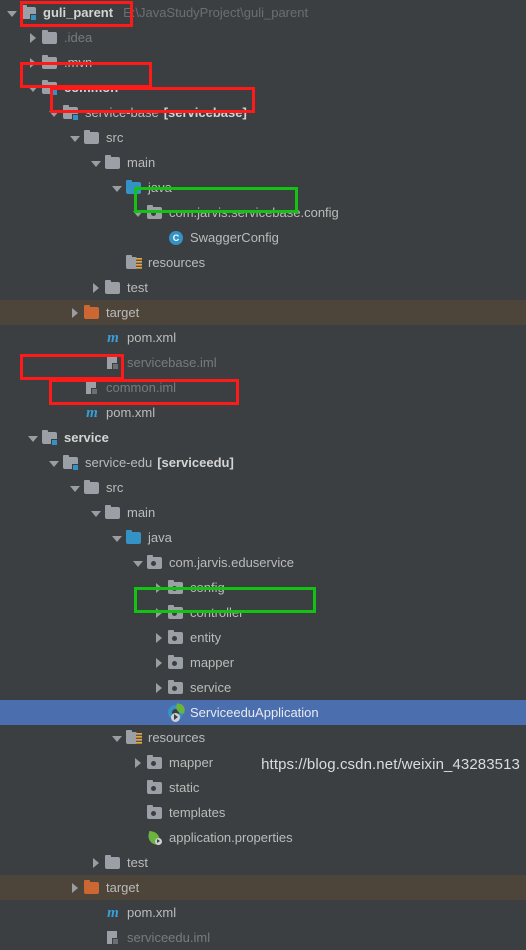 This screenshot has height=950, width=526. I want to click on tree-item-label: serviceedu.iml, so click(169, 937).